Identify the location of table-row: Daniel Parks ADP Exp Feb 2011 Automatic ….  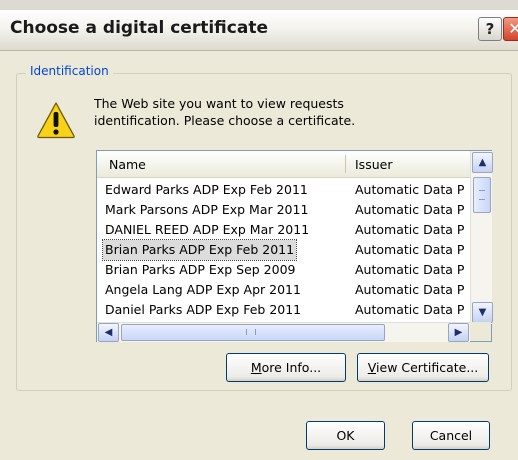
(283, 310).